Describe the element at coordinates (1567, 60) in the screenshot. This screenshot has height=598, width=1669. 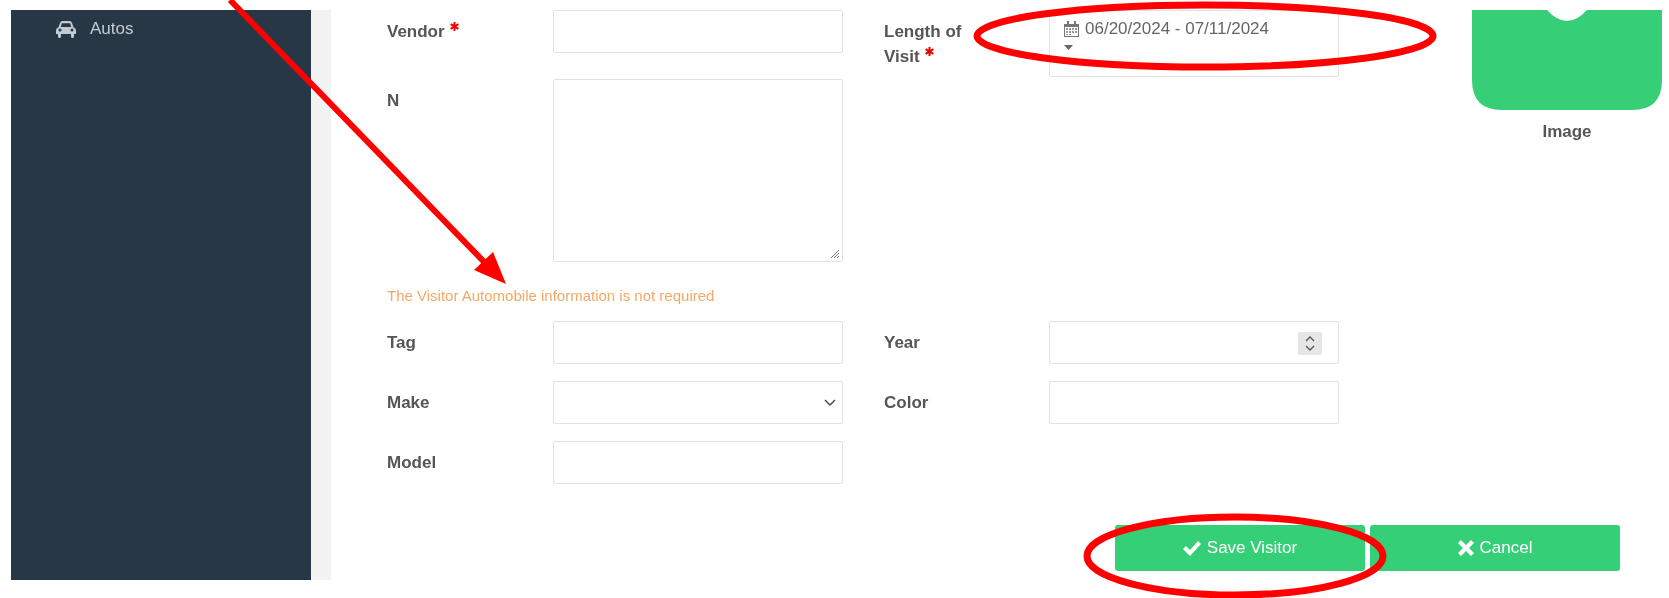
I see `user-silhouette-icon` at that location.